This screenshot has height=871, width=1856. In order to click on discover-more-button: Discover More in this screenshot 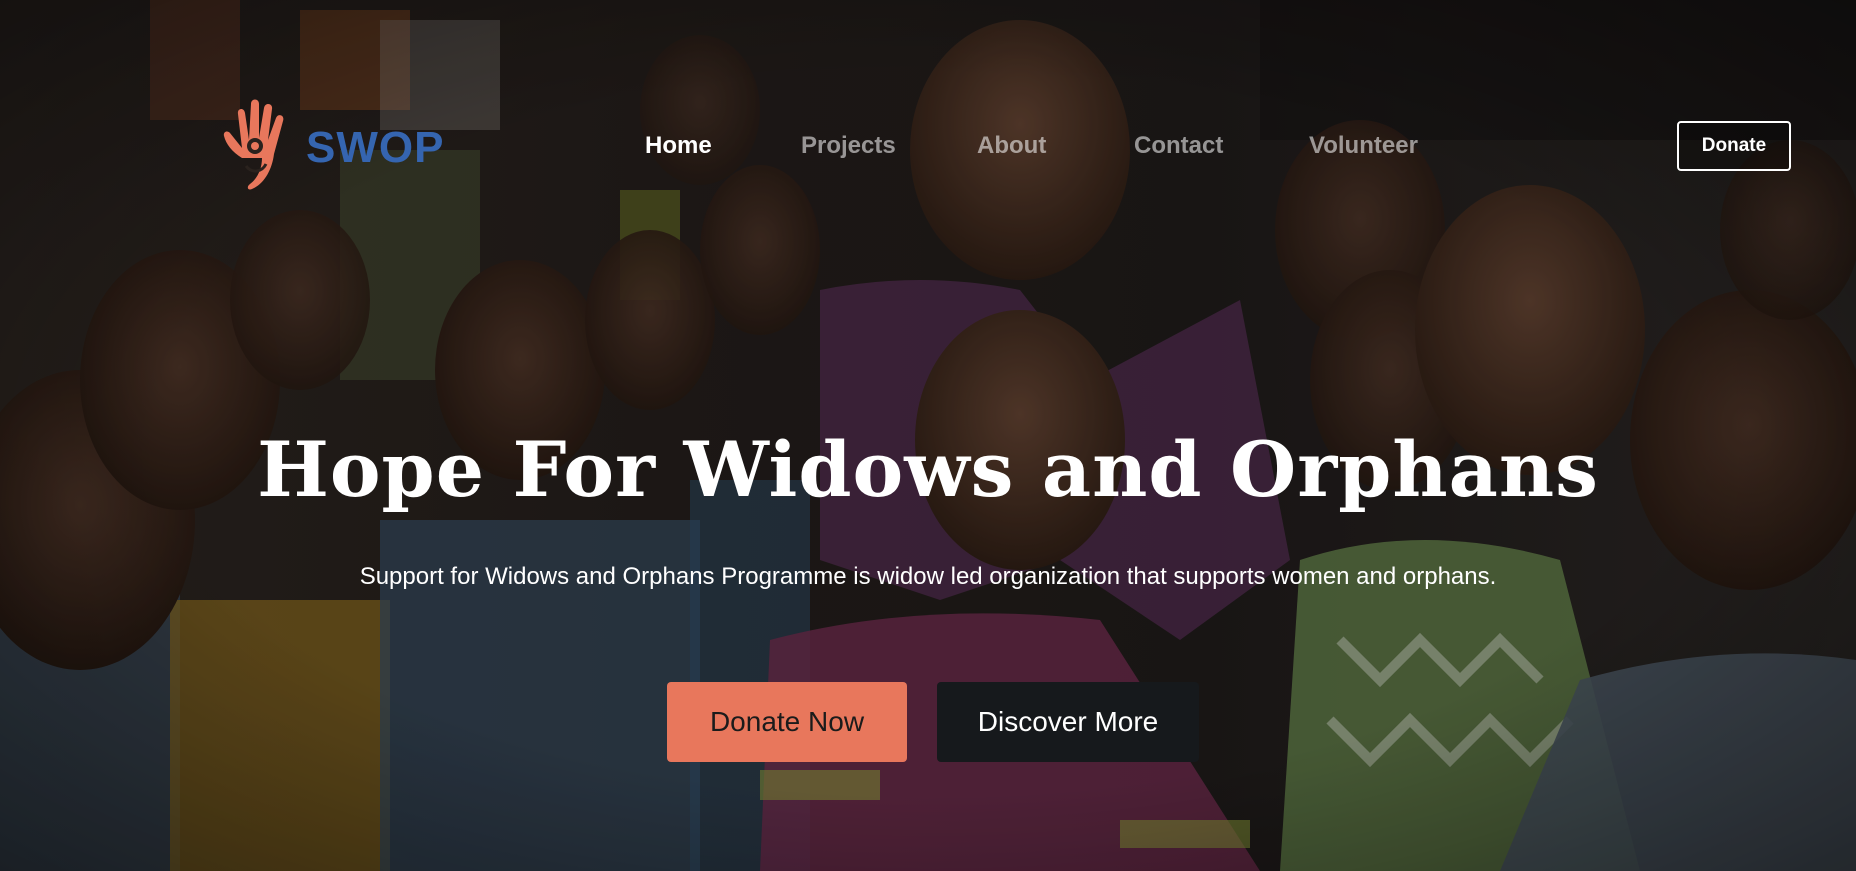, I will do `click(1068, 722)`.